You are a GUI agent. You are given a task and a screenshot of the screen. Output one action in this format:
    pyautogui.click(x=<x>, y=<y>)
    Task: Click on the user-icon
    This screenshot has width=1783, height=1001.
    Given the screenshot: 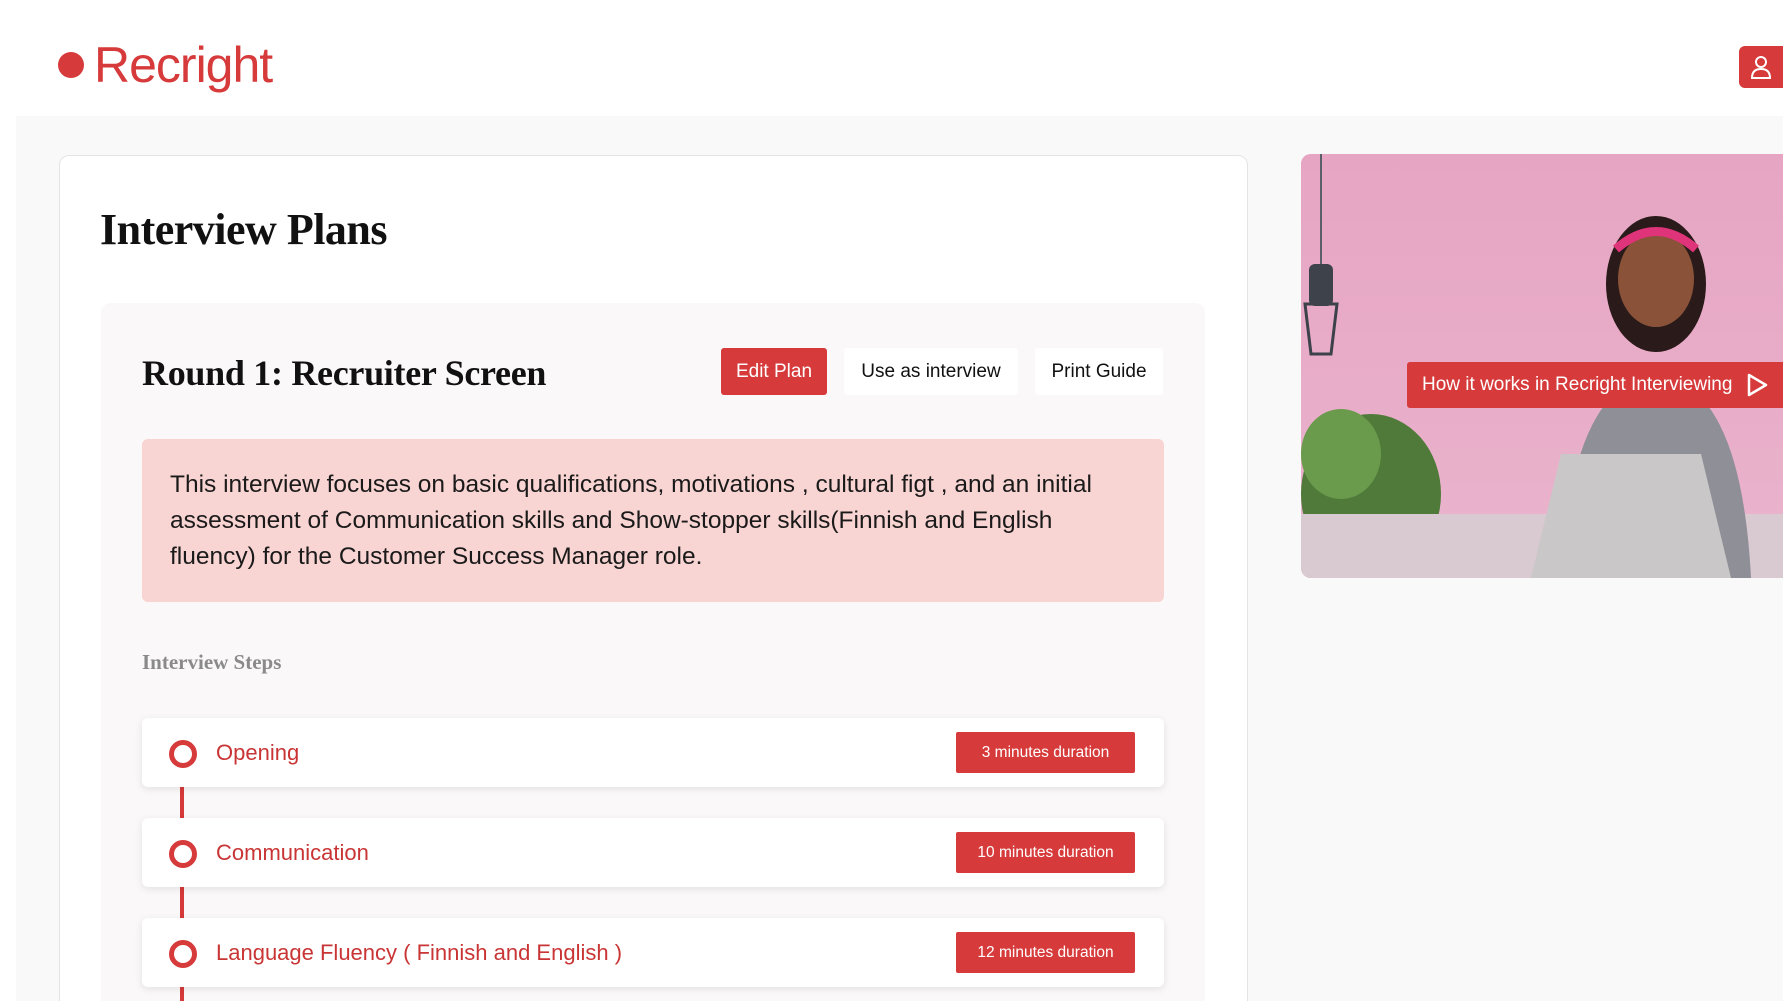 What is the action you would take?
    pyautogui.click(x=1761, y=67)
    